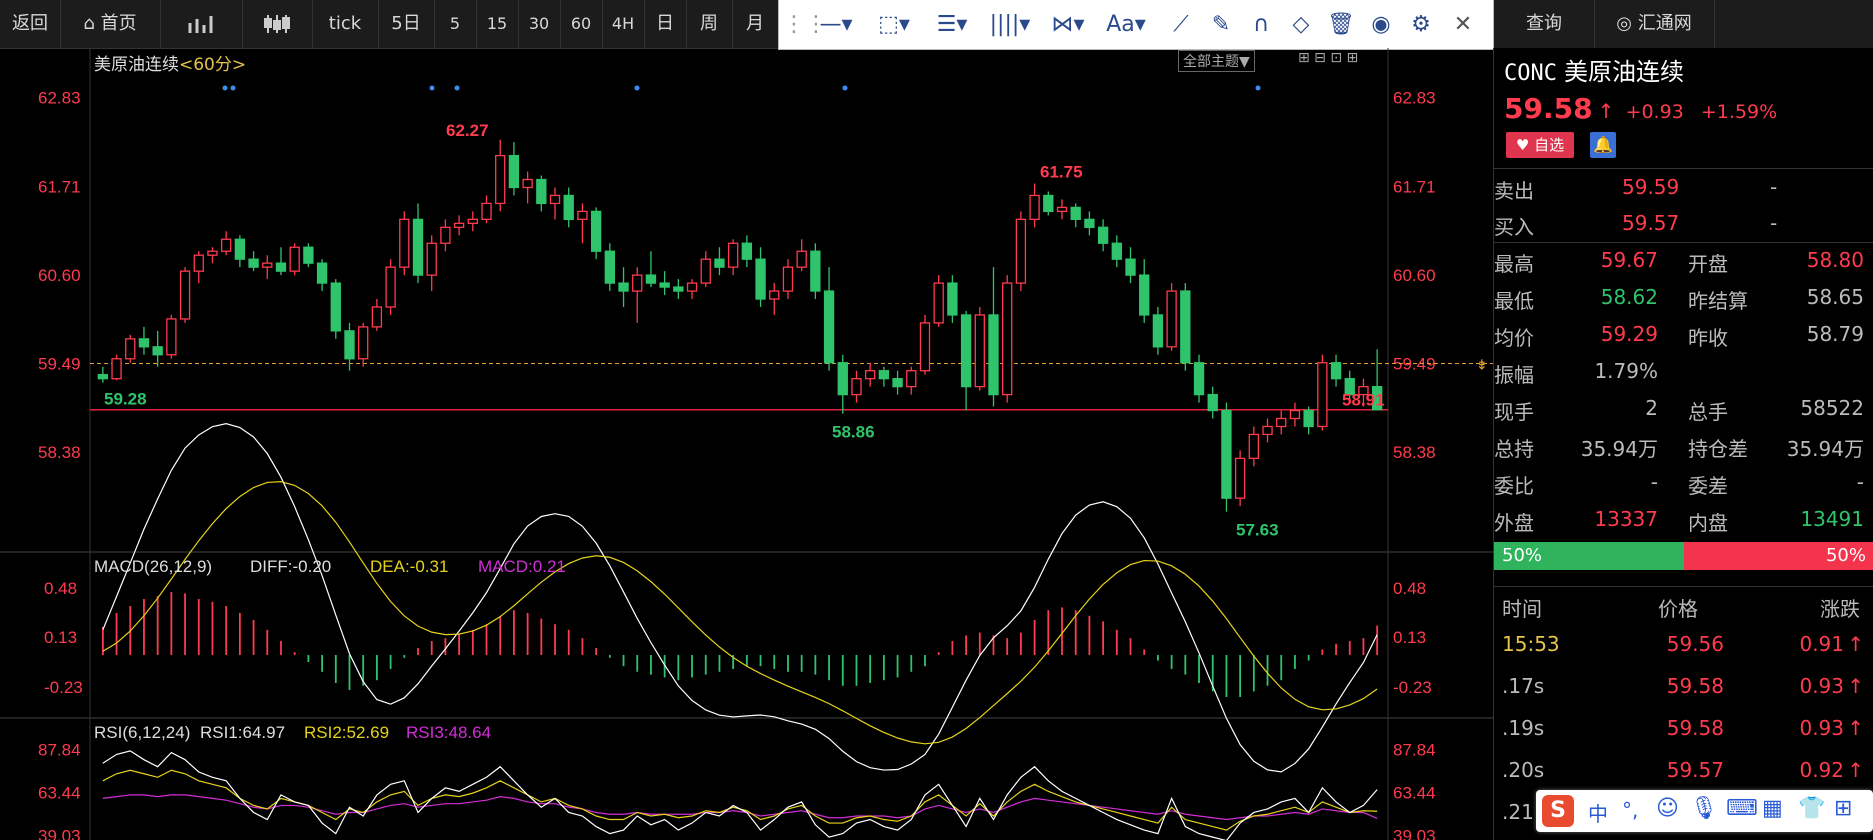  Describe the element at coordinates (1514, 191) in the screenshot. I see `sell-label: 卖出` at that location.